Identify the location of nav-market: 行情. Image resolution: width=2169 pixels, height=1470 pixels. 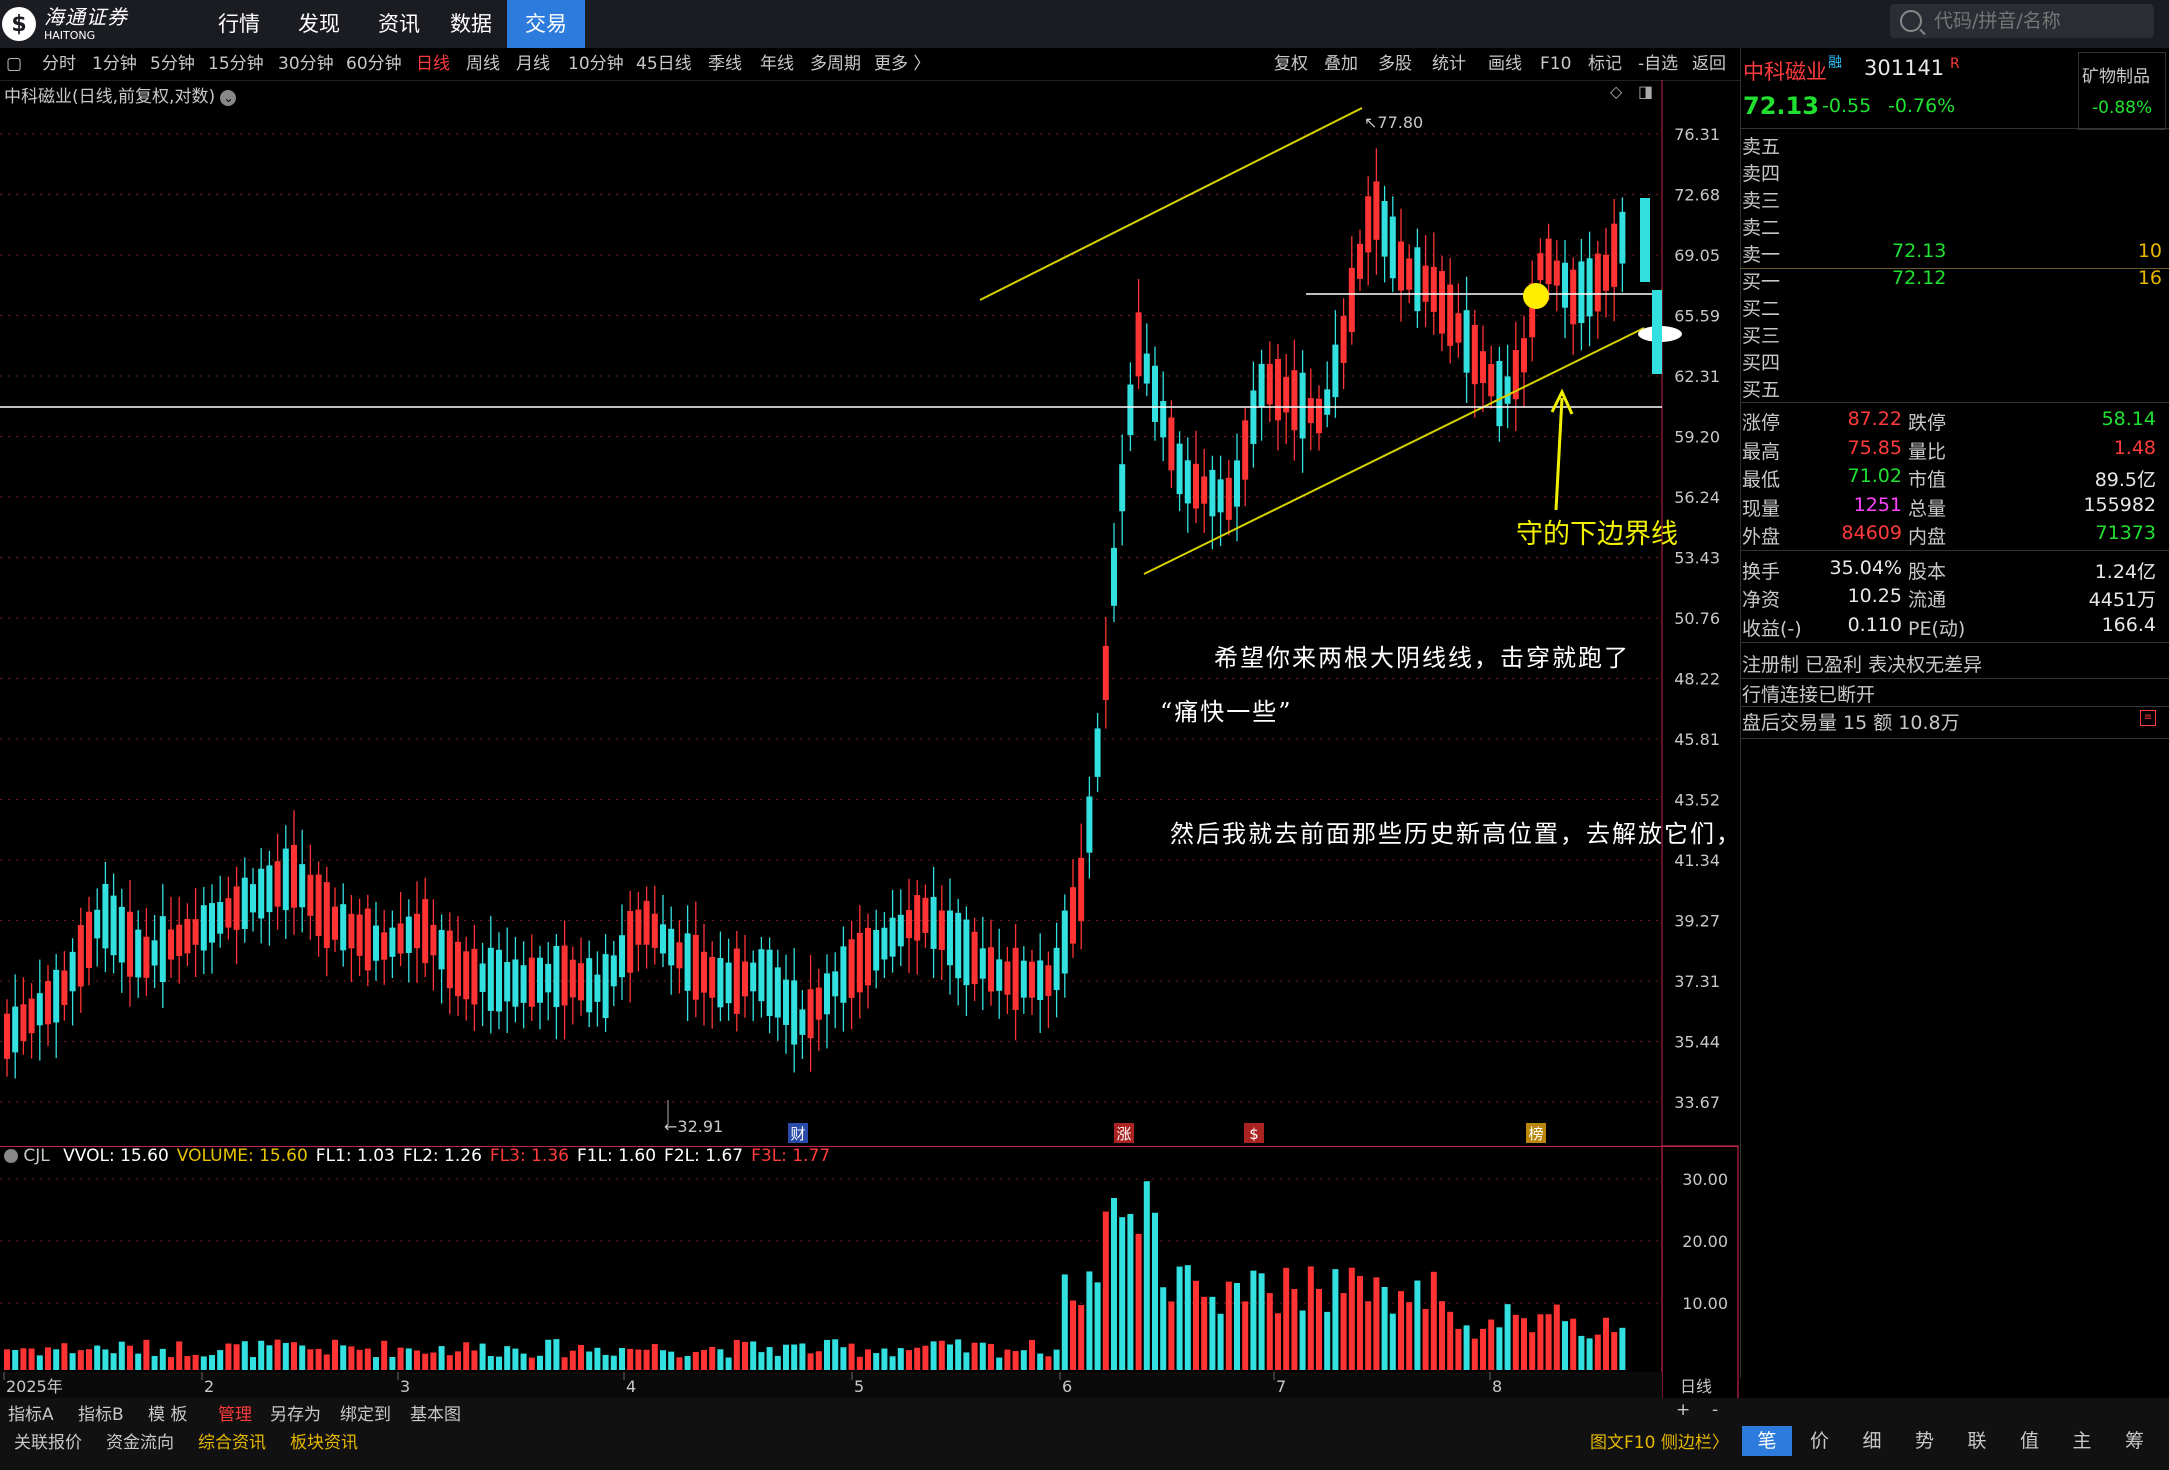
(239, 24).